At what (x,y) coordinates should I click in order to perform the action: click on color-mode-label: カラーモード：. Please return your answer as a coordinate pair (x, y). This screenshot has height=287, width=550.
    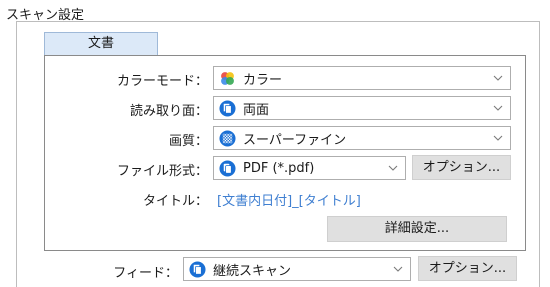
    Looking at the image, I should click on (162, 81).